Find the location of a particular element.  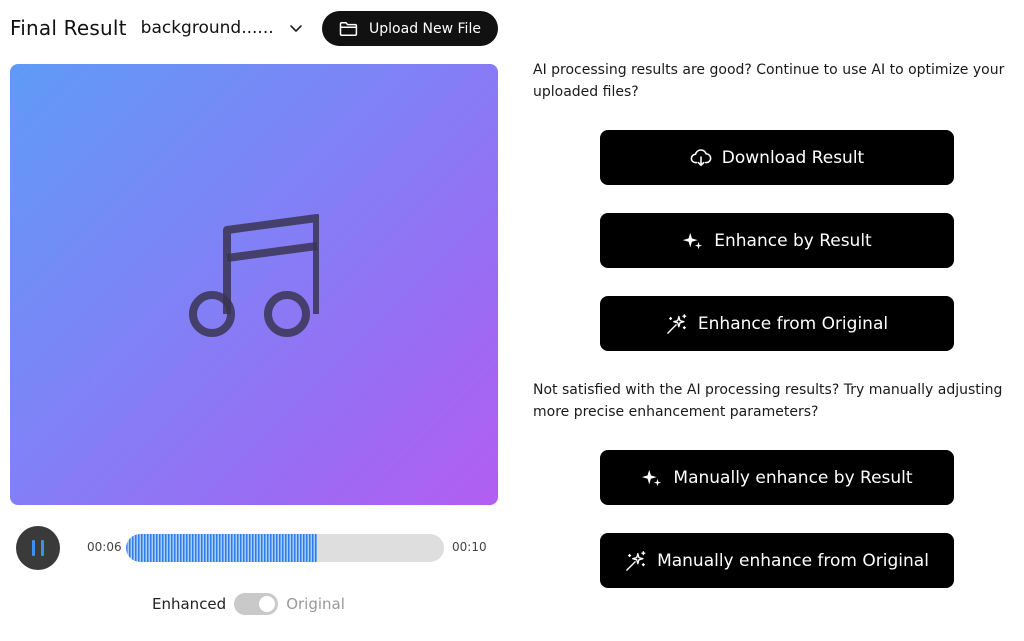

enhance-from-original-button: Enhance from Original is located at coordinates (777, 323).